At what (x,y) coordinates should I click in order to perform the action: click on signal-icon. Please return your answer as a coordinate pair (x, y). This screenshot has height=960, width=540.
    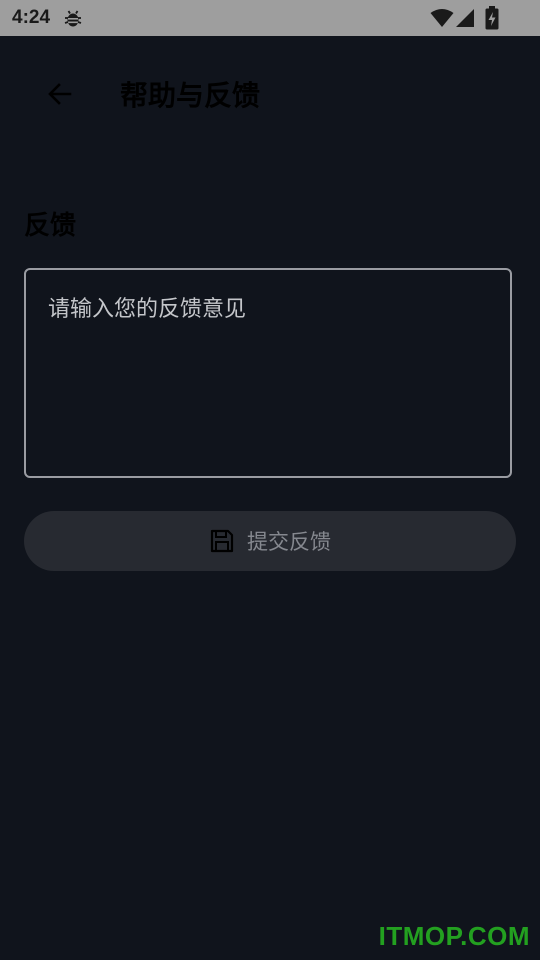
    Looking at the image, I should click on (465, 20).